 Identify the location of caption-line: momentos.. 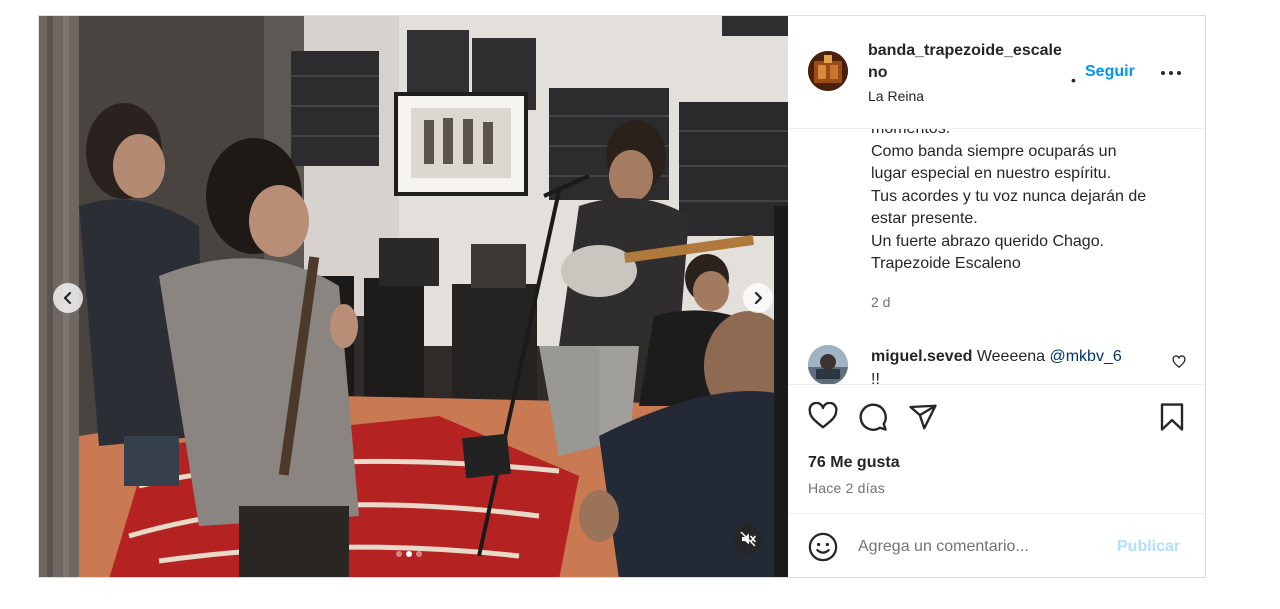
(911, 132).